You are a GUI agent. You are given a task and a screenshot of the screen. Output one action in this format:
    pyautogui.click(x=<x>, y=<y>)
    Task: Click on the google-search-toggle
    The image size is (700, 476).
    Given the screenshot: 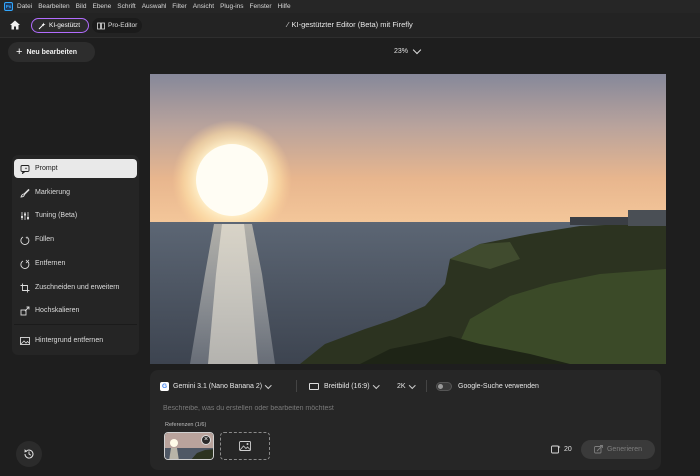 What is the action you would take?
    pyautogui.click(x=444, y=386)
    